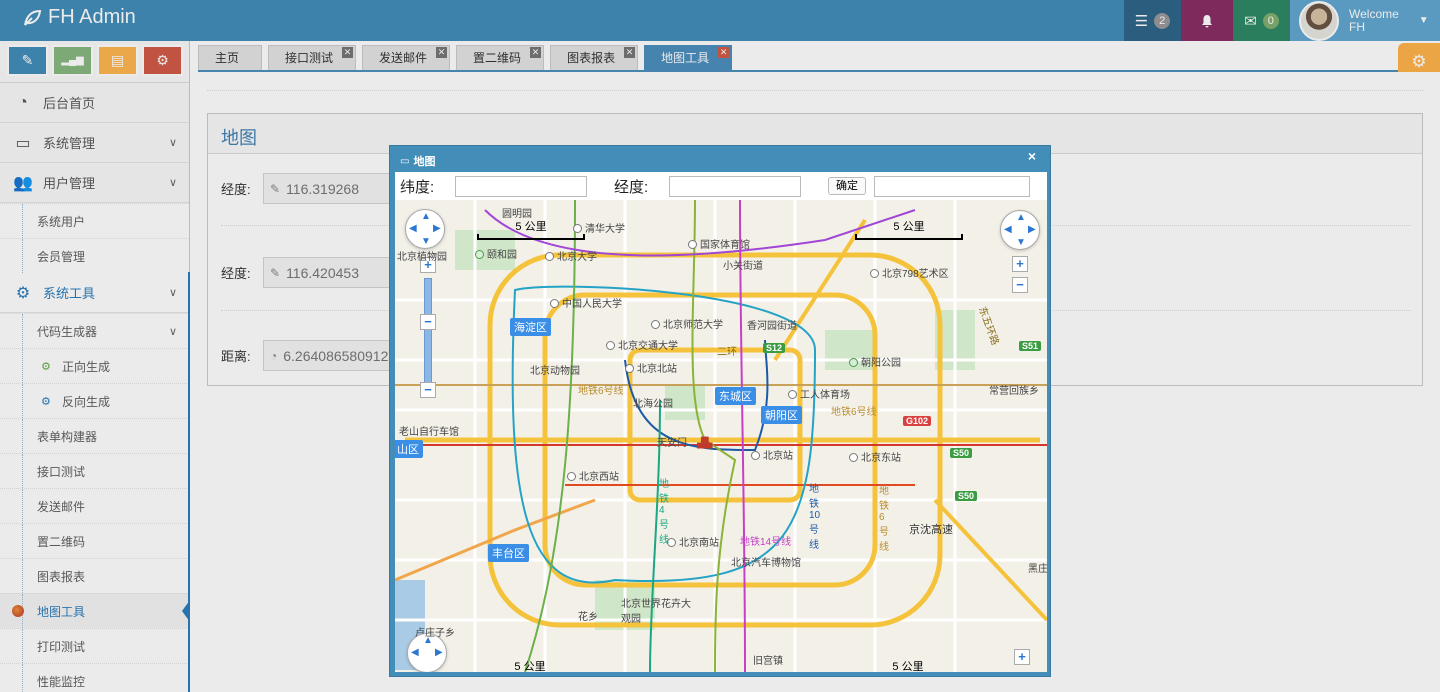 Image resolution: width=1440 pixels, height=692 pixels. I want to click on poi-label: 圆明园, so click(517, 212).